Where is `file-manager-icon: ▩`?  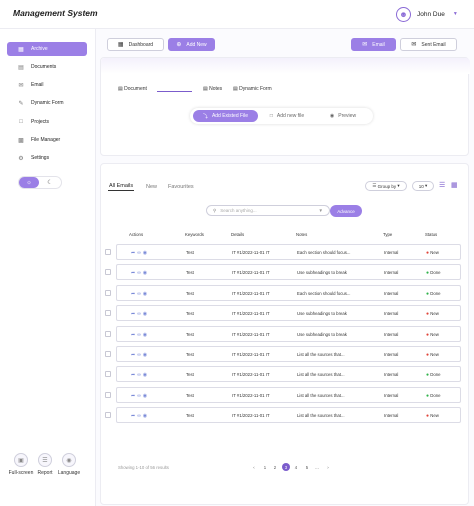 file-manager-icon: ▩ is located at coordinates (21, 140).